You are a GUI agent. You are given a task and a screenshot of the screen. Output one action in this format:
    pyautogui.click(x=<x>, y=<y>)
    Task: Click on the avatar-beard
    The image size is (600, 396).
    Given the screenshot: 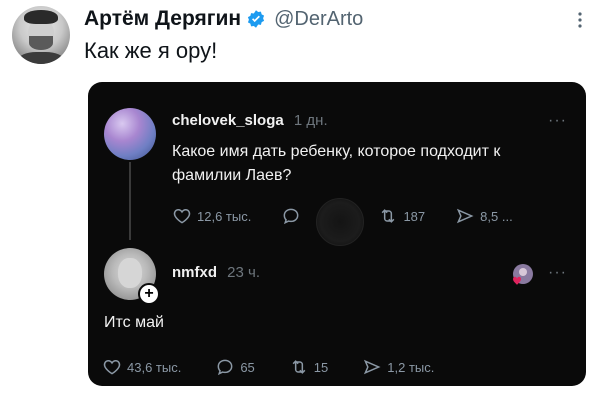 What is the action you would take?
    pyautogui.click(x=41, y=43)
    